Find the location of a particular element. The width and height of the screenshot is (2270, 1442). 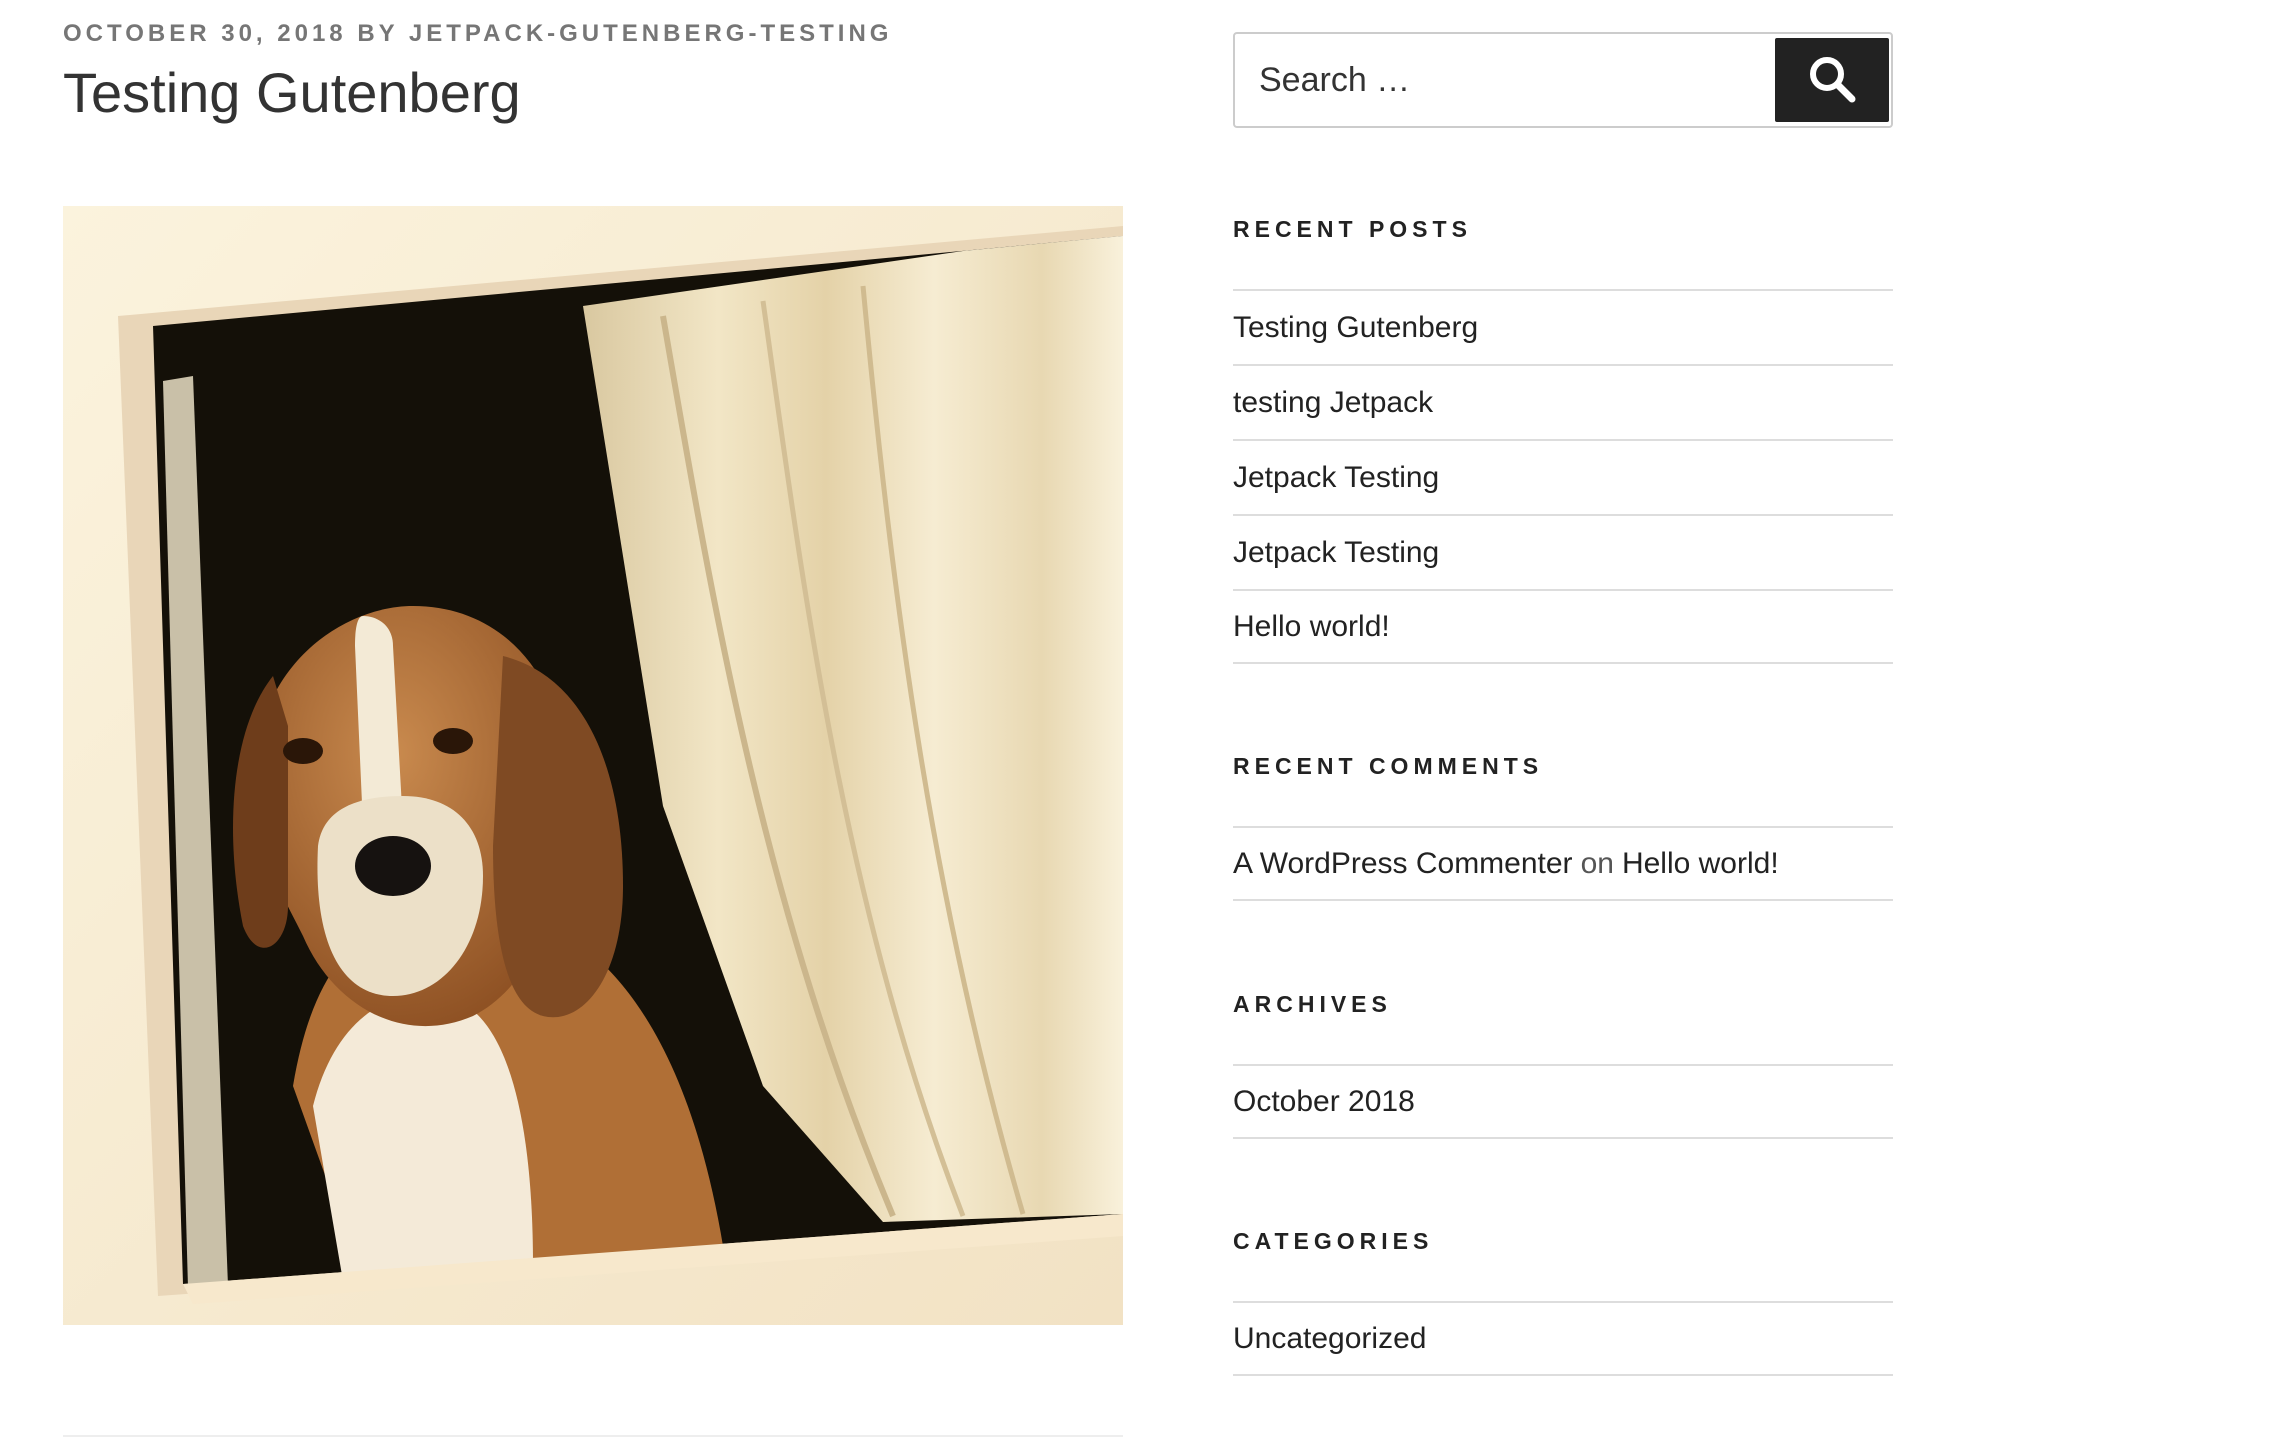

search-icon is located at coordinates (1832, 80).